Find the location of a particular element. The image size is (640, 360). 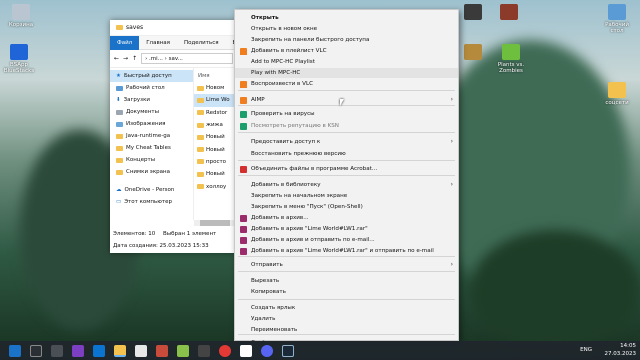

nav-item-desktop: Рабочий стол is located at coordinates (151, 88).